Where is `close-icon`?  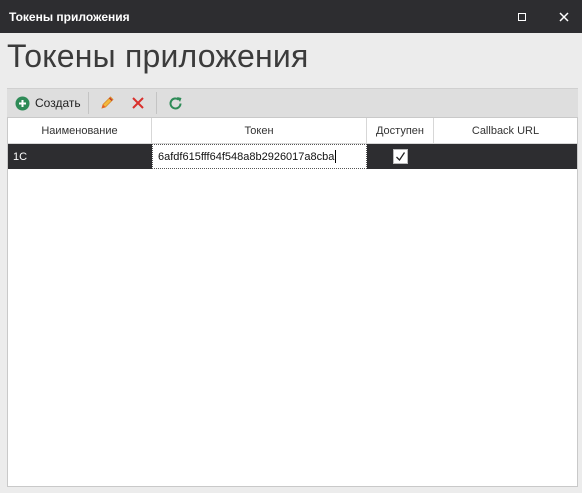 close-icon is located at coordinates (564, 16).